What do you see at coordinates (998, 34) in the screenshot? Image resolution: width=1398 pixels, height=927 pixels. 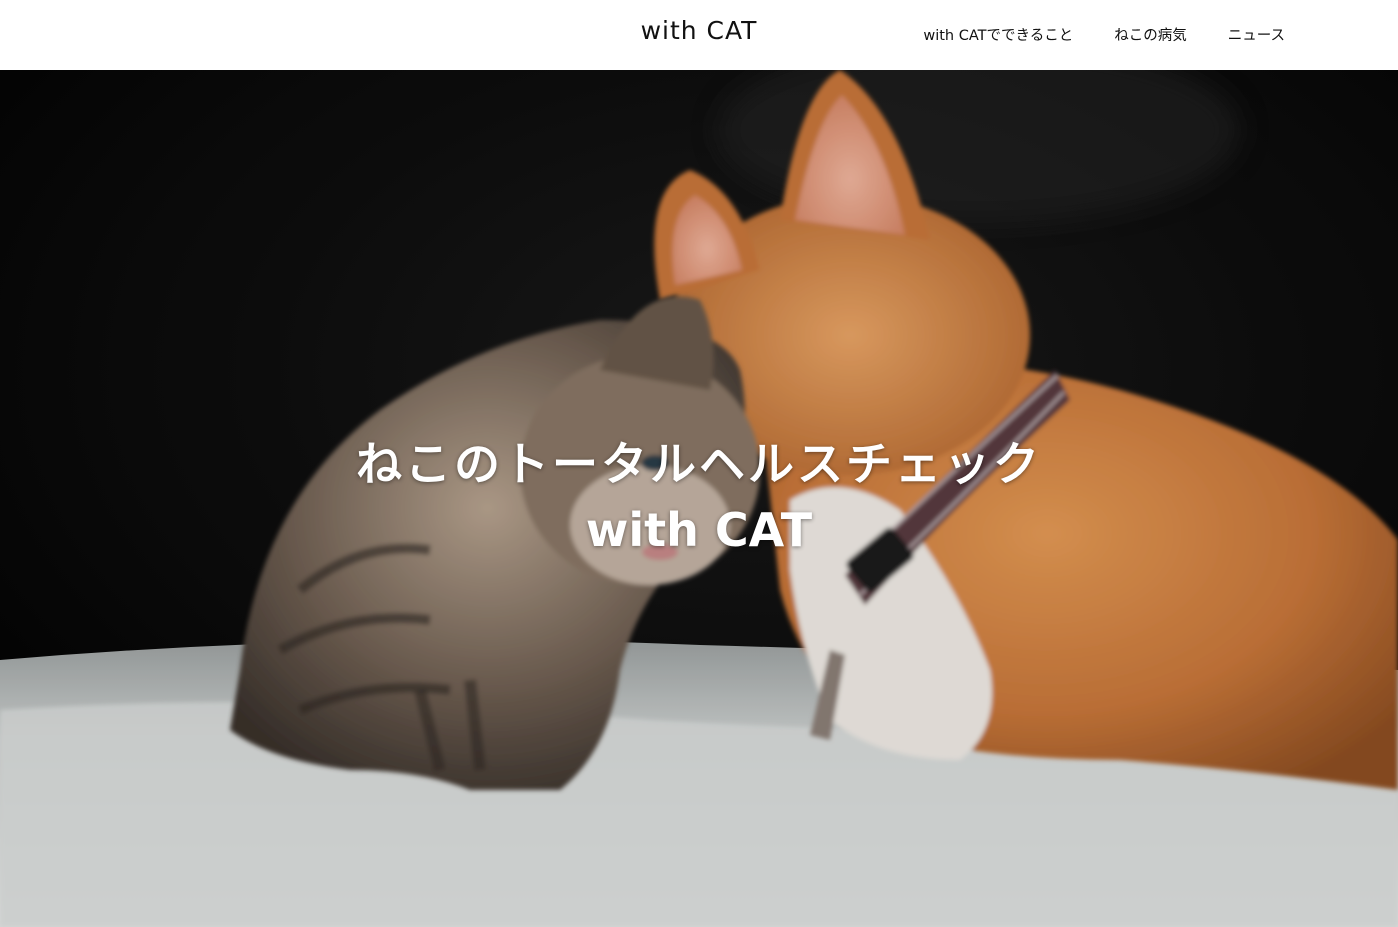 I see `nav-item-features: with CATでできること` at bounding box center [998, 34].